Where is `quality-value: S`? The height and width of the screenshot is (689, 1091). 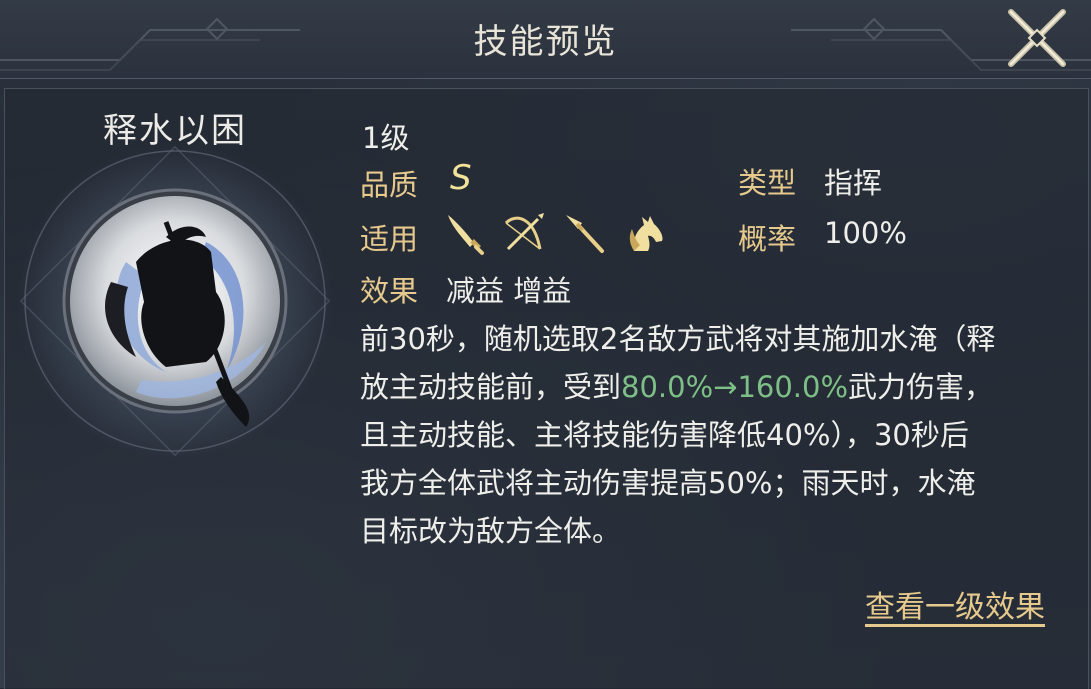
quality-value: S is located at coordinates (461, 178).